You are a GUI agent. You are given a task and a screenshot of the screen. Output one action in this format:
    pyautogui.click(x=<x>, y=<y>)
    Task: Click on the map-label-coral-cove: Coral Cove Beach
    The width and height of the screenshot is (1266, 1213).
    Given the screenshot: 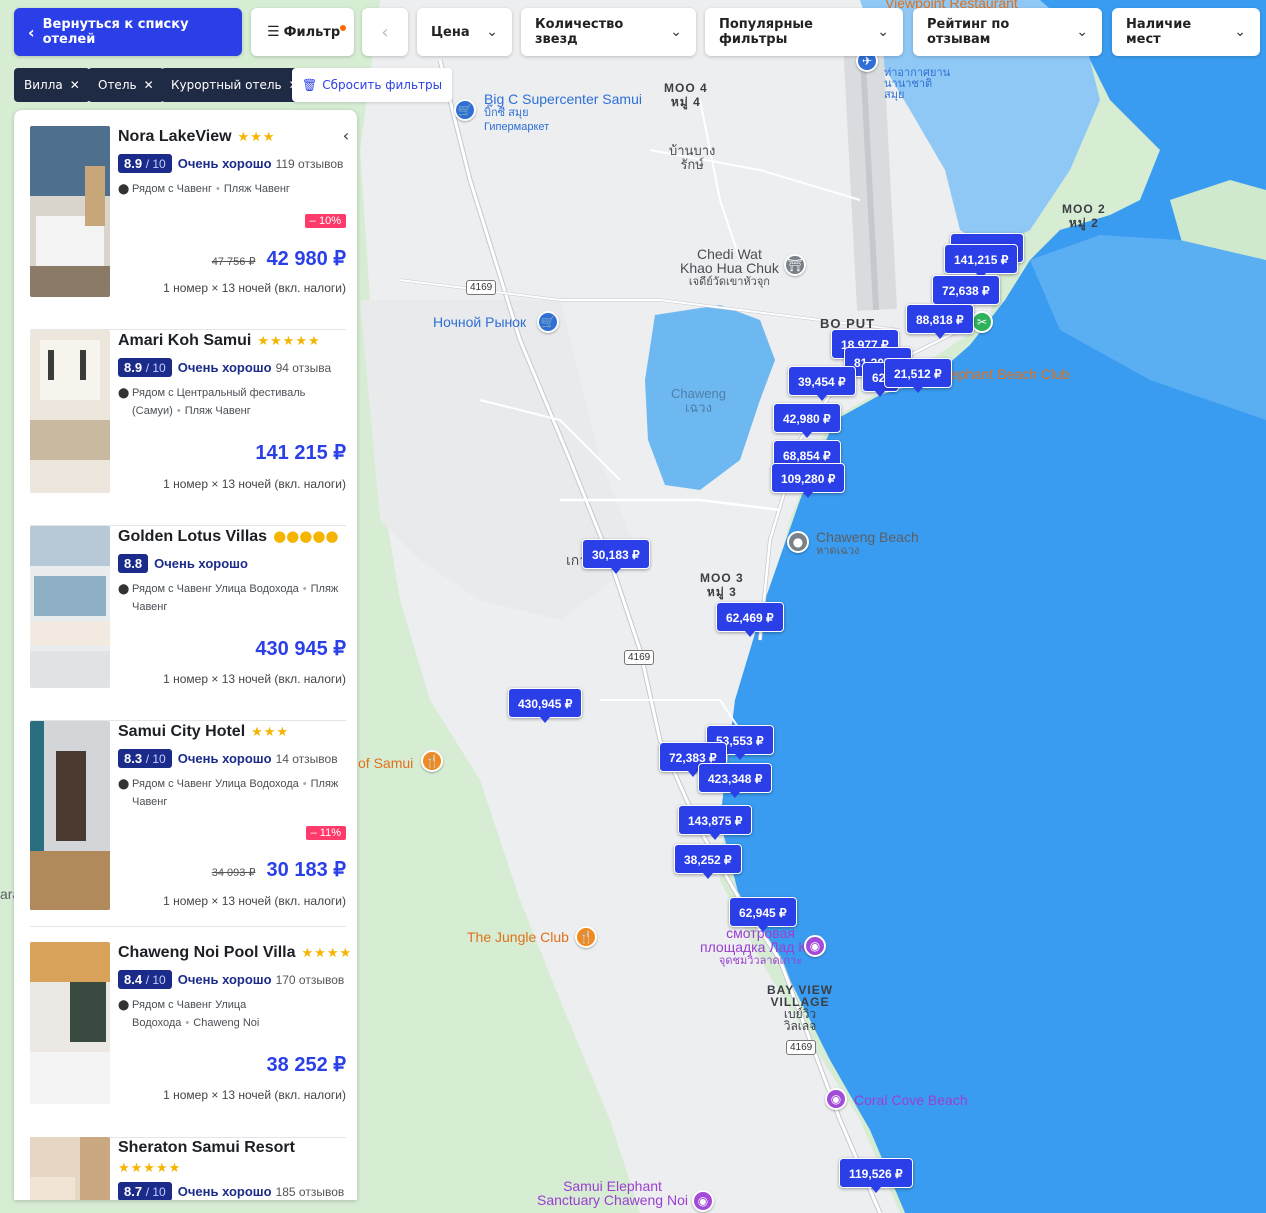 What is the action you would take?
    pyautogui.click(x=911, y=1100)
    